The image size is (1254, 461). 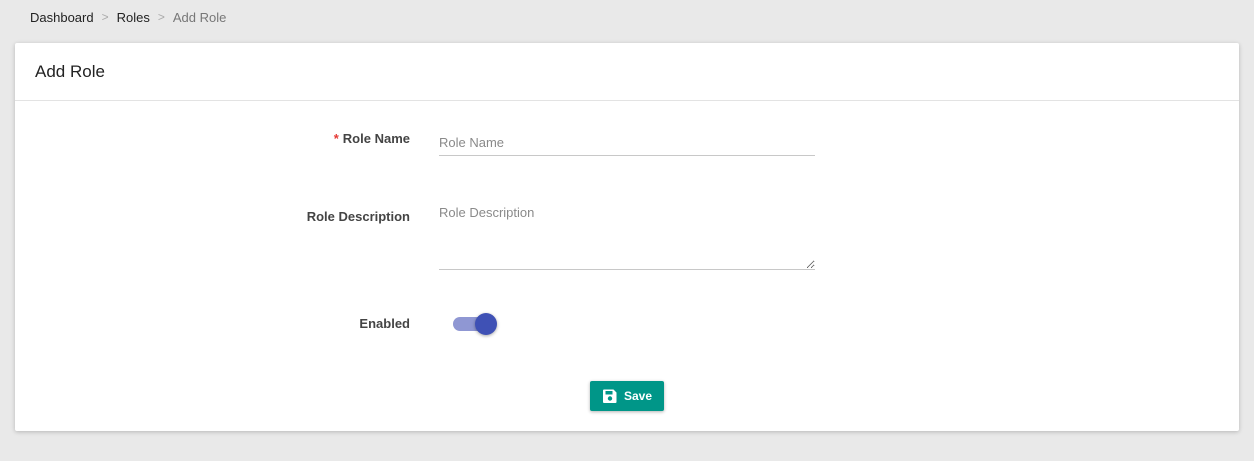 I want to click on role-name-label: * Role Name, so click(x=372, y=138).